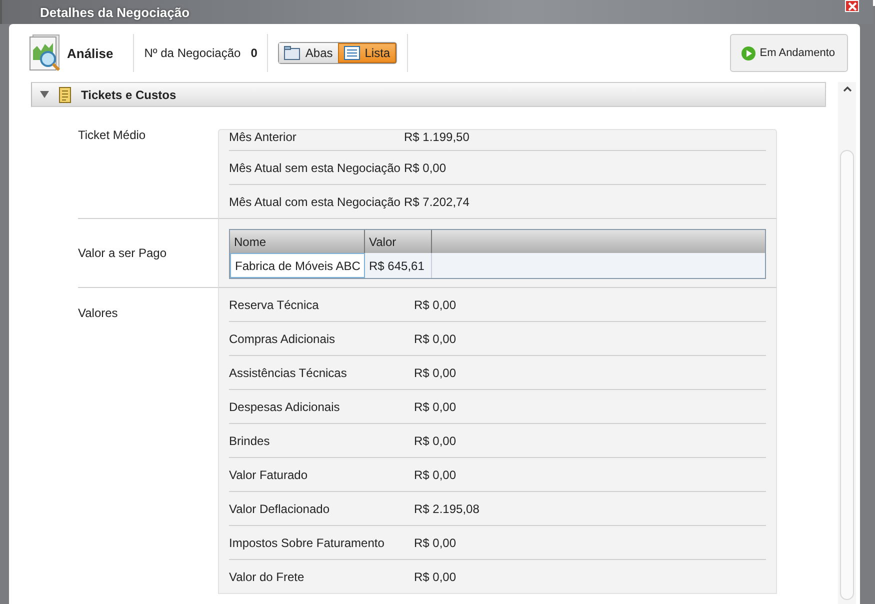  Describe the element at coordinates (98, 313) in the screenshot. I see `group-label: Valores` at that location.